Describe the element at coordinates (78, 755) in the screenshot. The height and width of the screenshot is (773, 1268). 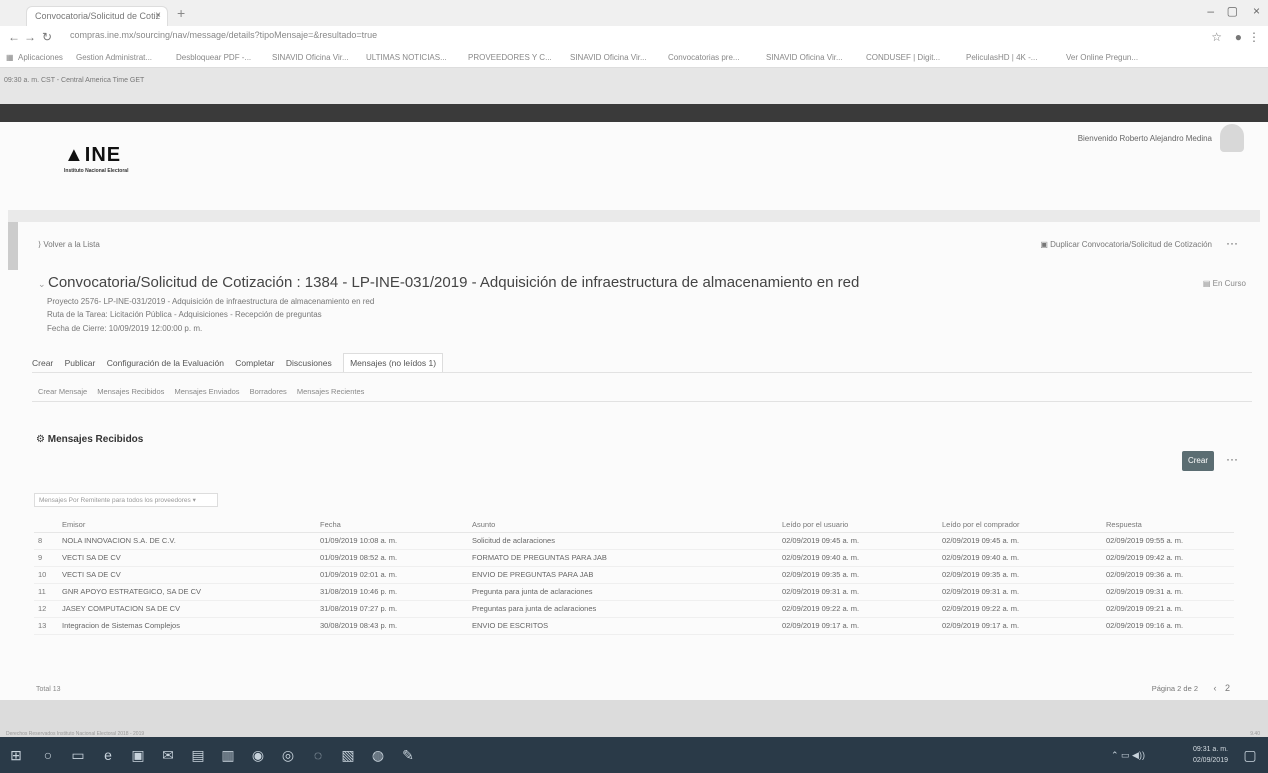
I see `task-view-icon: ▭` at that location.